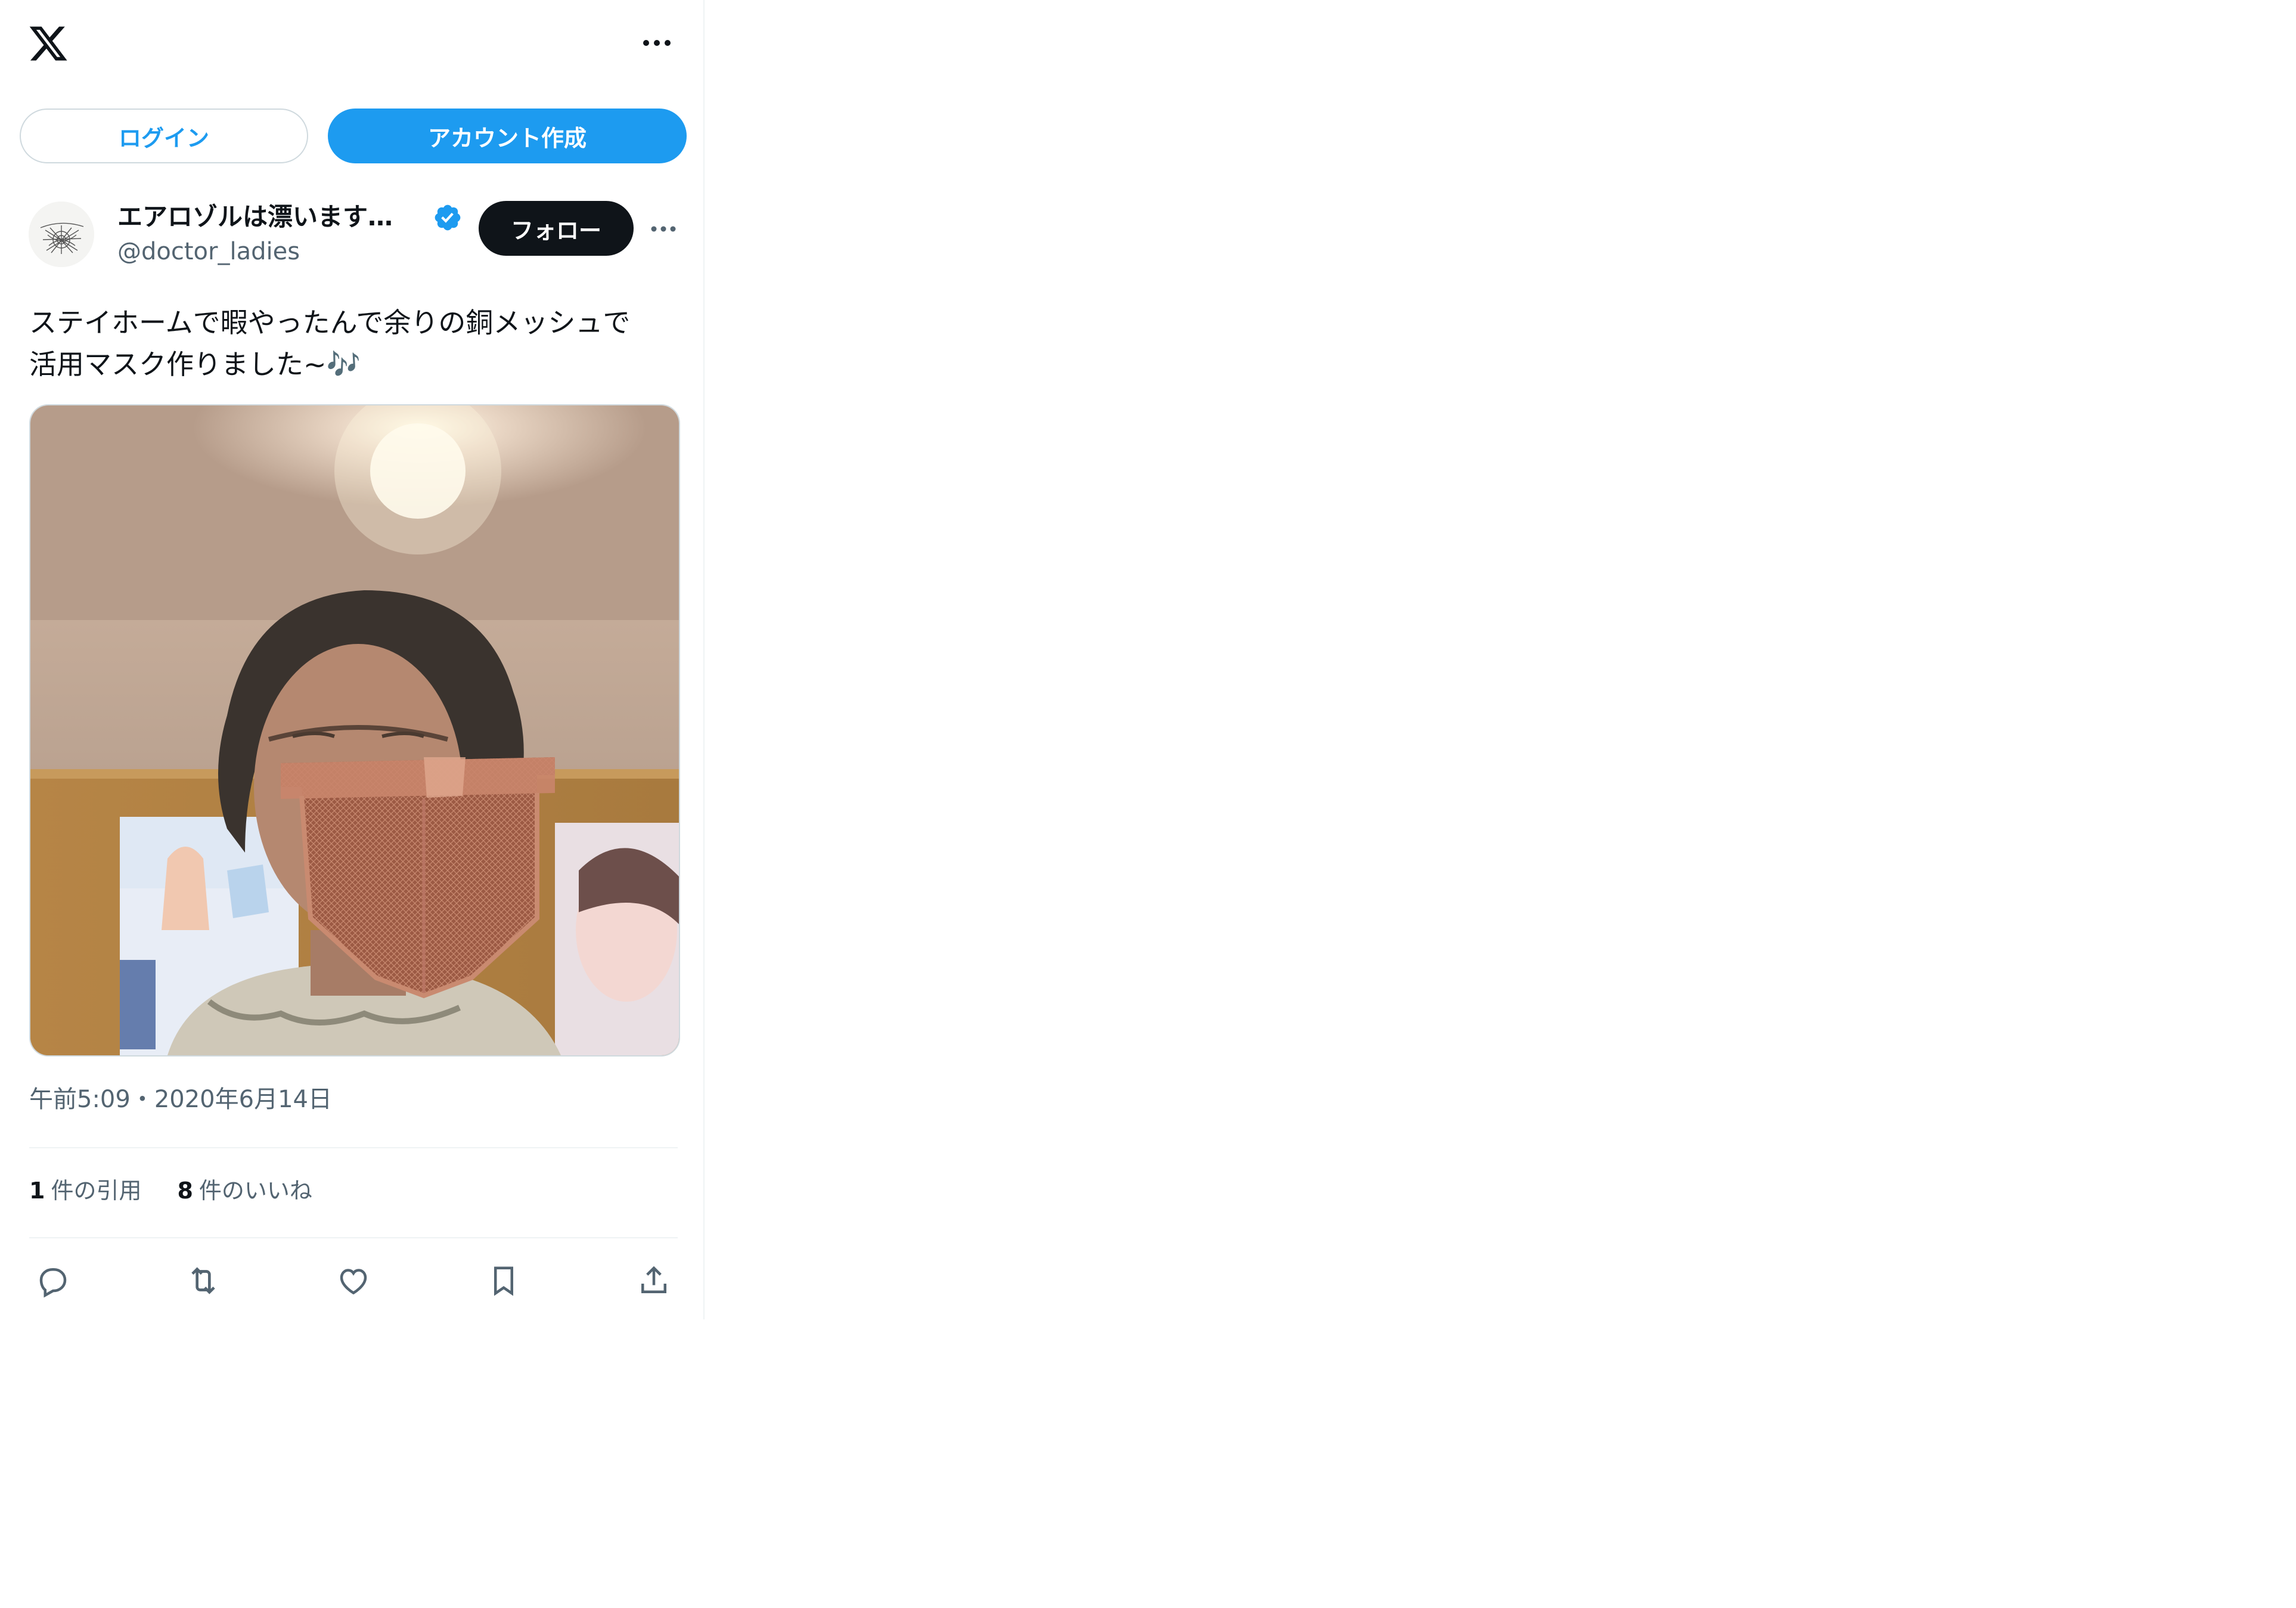 The image size is (2296, 1608). What do you see at coordinates (343, 364) in the screenshot?
I see `music-notes-emoji: 🎶` at bounding box center [343, 364].